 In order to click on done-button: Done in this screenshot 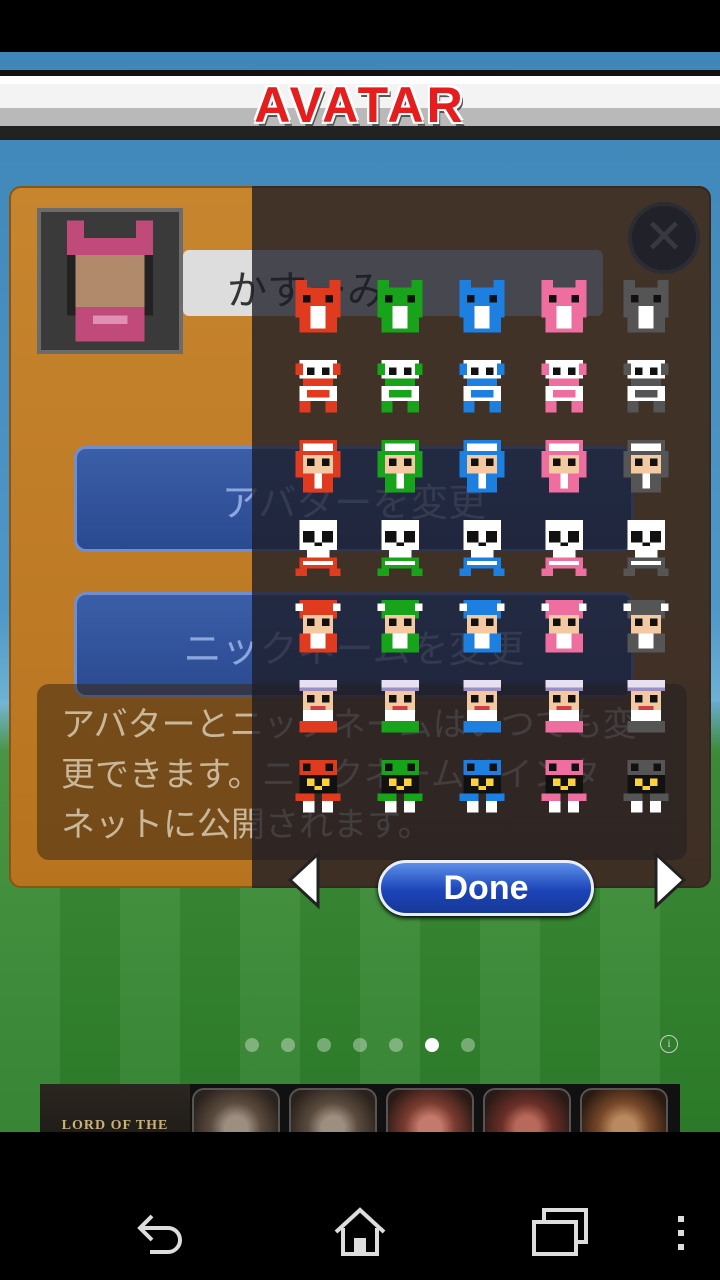, I will do `click(486, 888)`.